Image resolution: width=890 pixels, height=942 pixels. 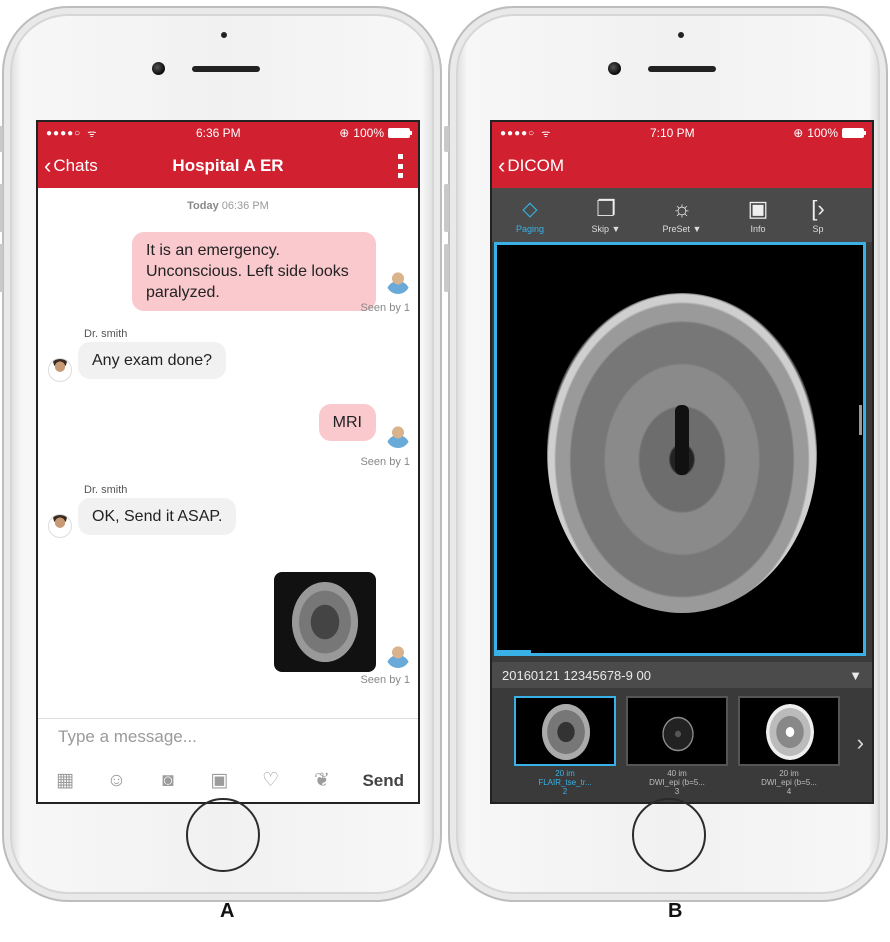 What do you see at coordinates (514, 651) in the screenshot?
I see `page-progress-indicator` at bounding box center [514, 651].